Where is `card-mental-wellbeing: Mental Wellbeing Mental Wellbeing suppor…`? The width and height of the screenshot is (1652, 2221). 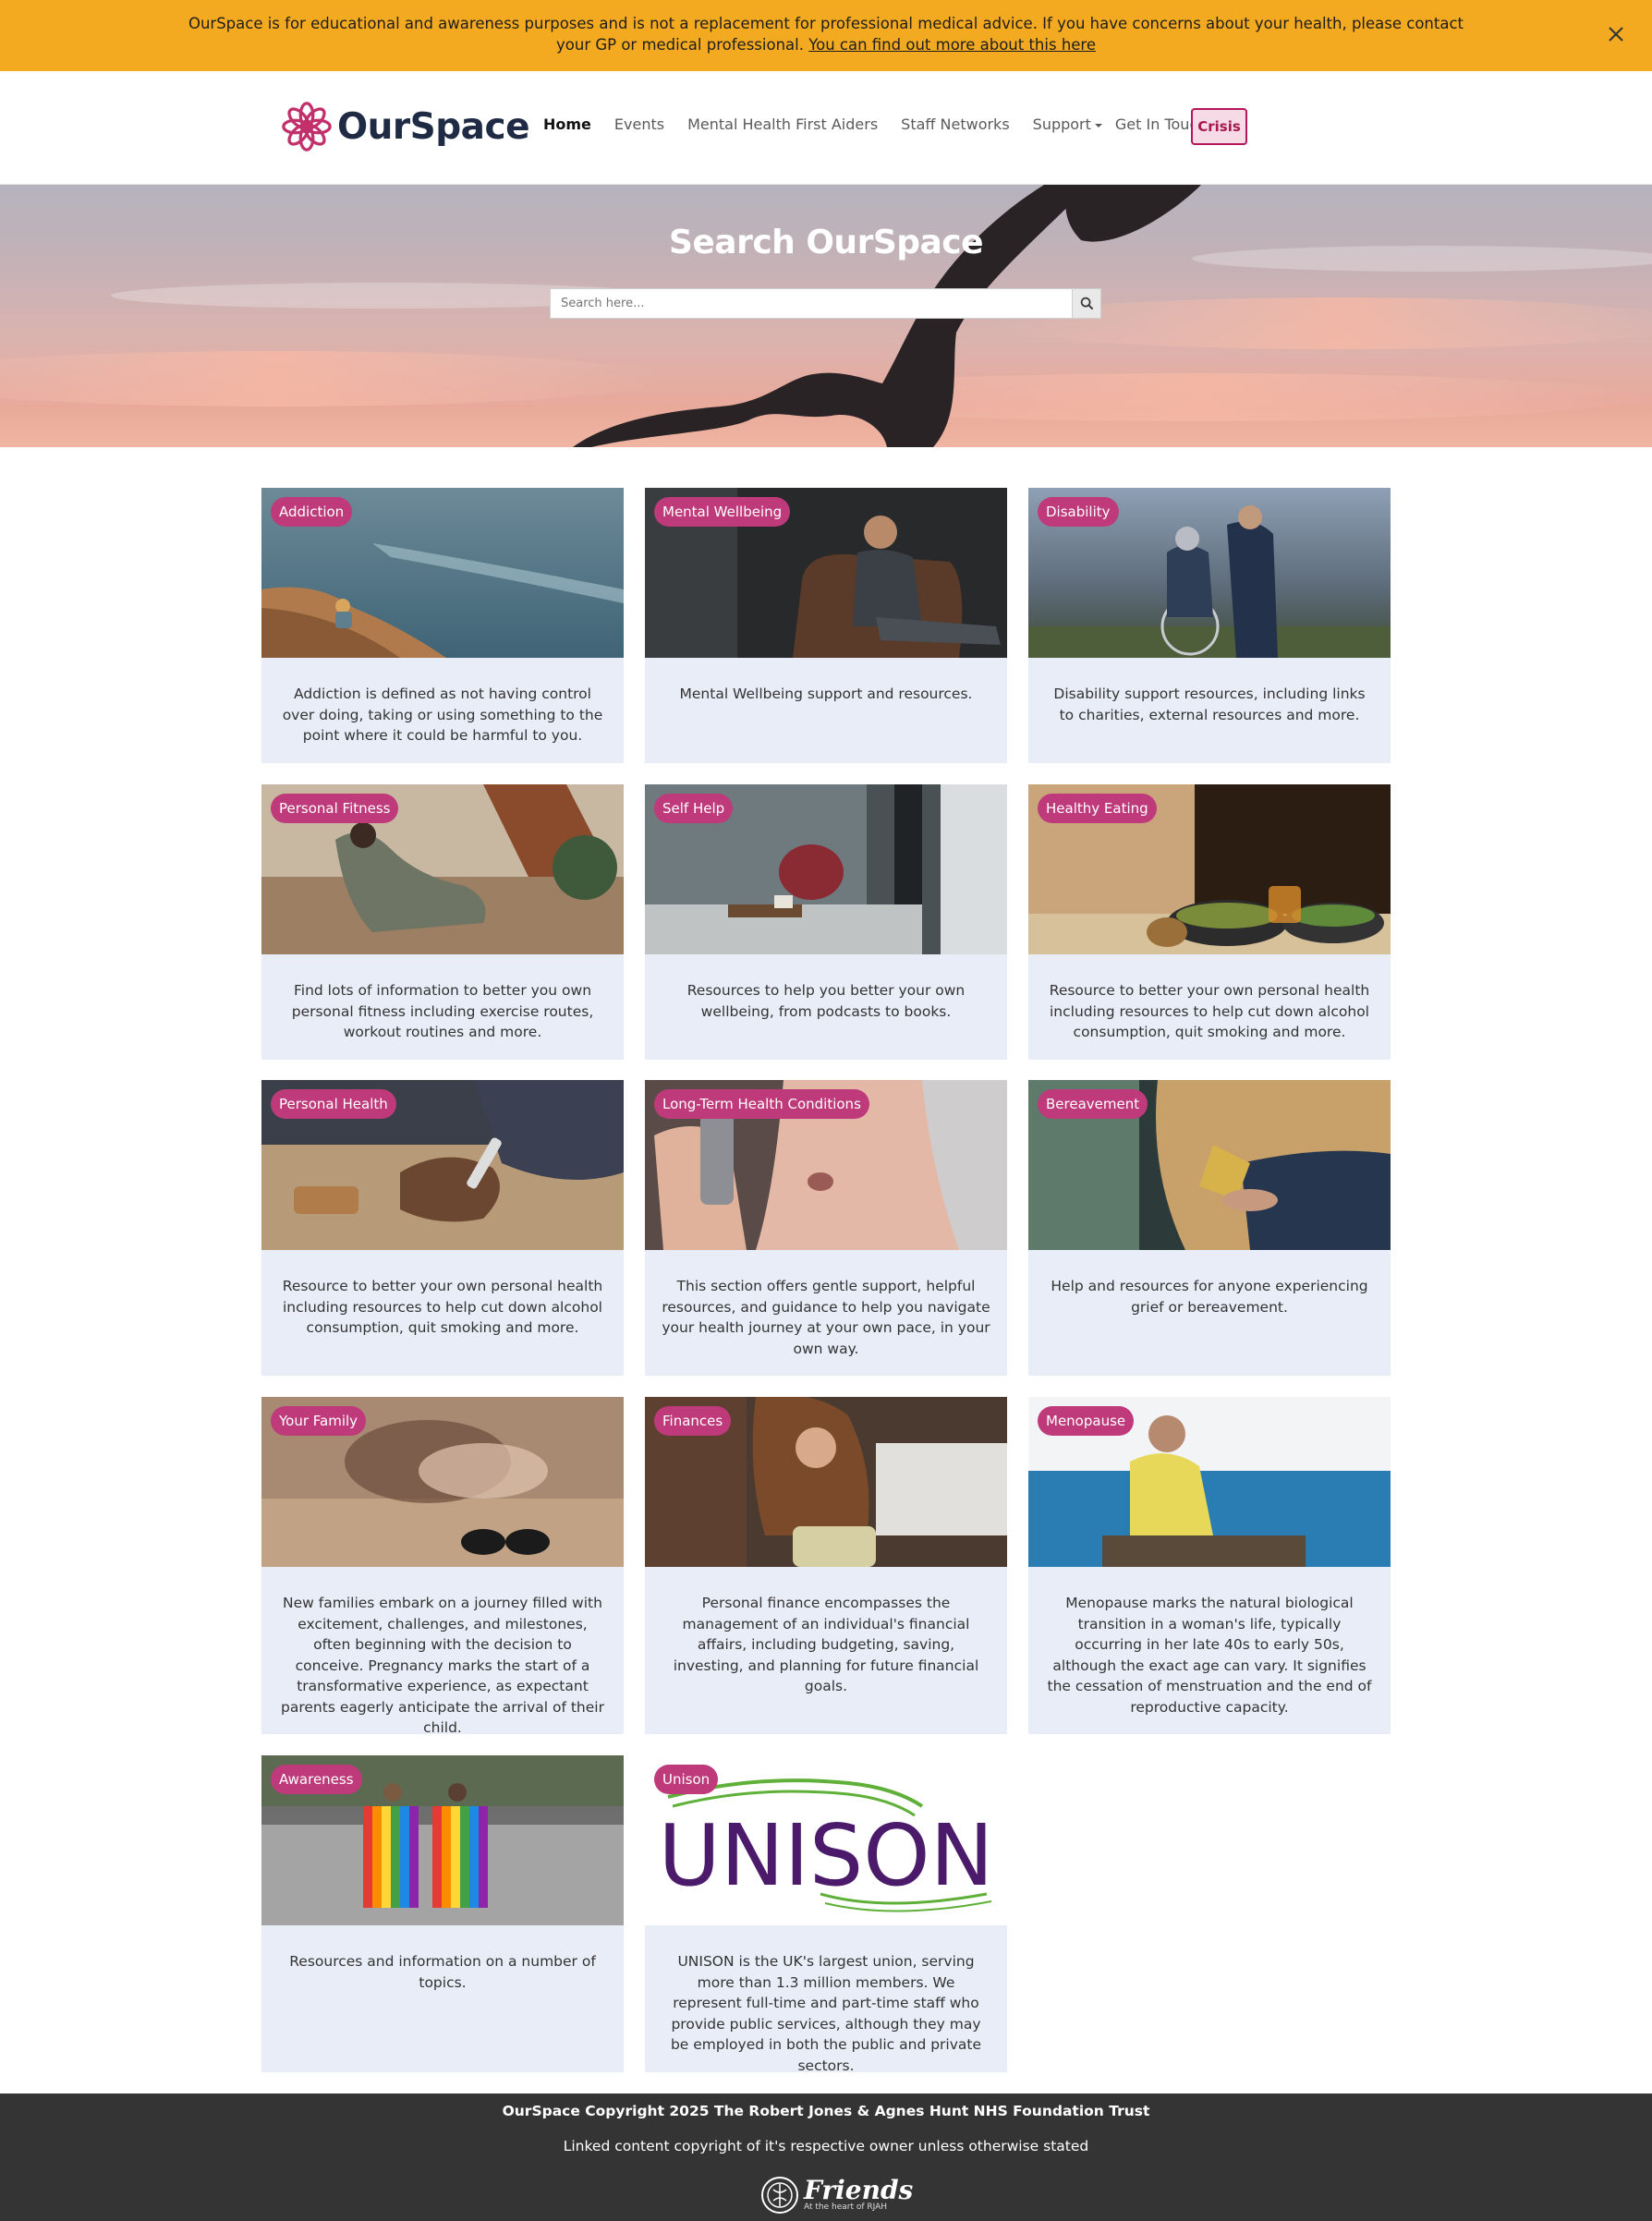
card-mental-wellbeing: Mental Wellbeing Mental Wellbeing suppor… is located at coordinates (826, 625).